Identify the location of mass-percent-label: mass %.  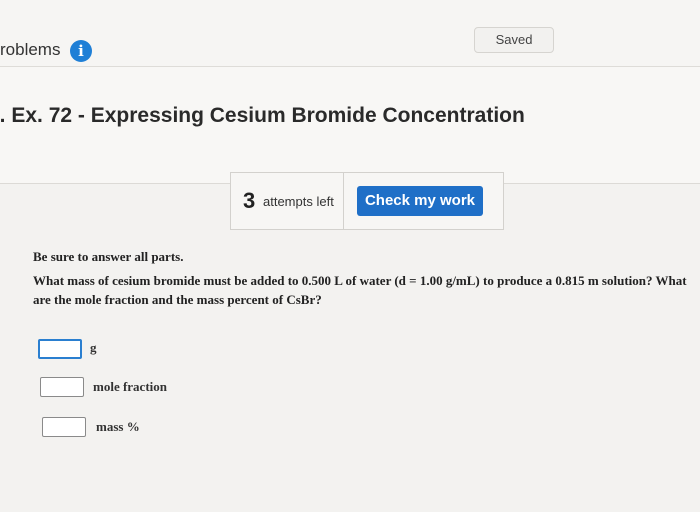
(118, 426).